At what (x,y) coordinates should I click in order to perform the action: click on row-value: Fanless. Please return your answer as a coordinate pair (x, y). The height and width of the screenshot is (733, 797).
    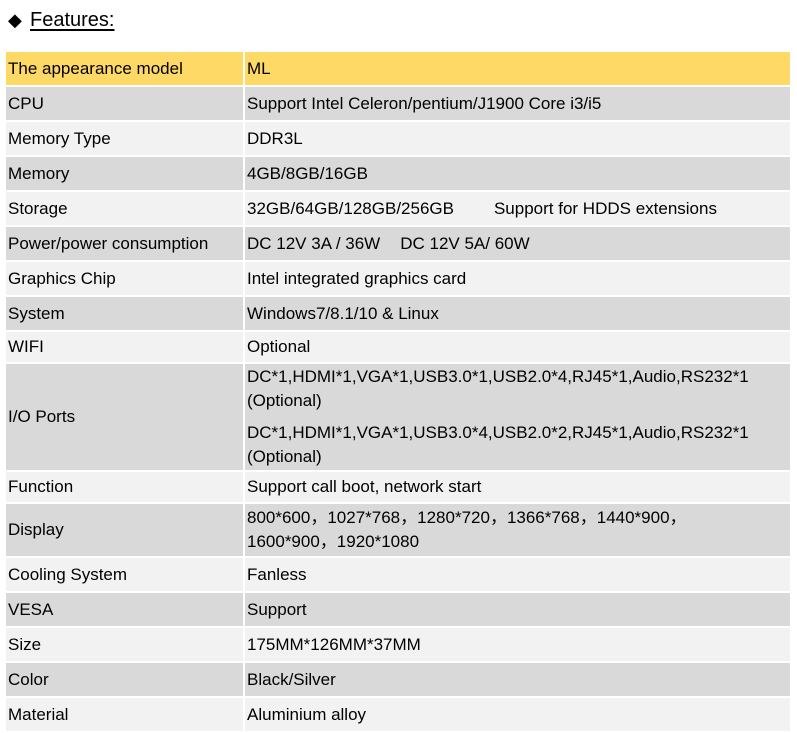
    Looking at the image, I should click on (517, 575).